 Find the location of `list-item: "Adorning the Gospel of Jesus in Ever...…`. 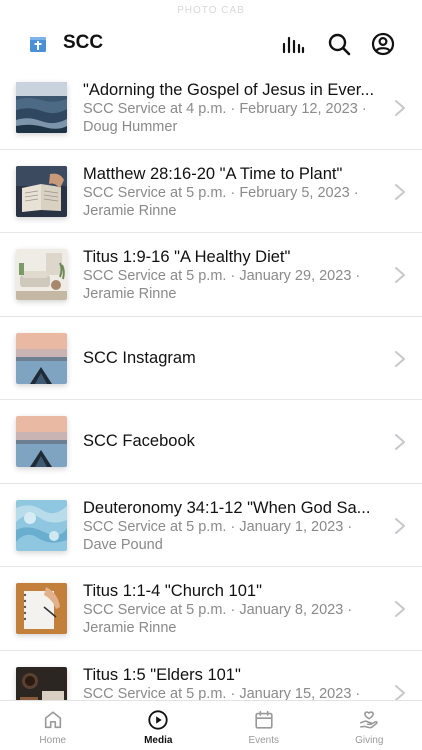

list-item: "Adorning the Gospel of Jesus in Ever...… is located at coordinates (211, 108).